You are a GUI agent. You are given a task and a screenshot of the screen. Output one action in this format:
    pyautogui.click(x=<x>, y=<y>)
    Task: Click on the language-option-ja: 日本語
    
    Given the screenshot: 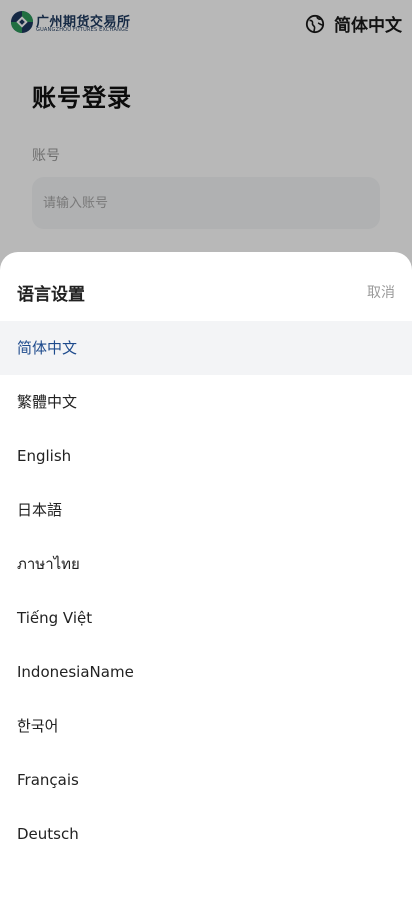 What is the action you would take?
    pyautogui.click(x=206, y=510)
    